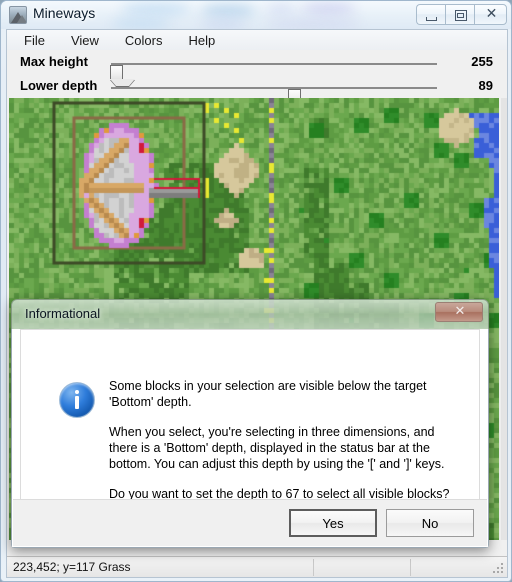  Describe the element at coordinates (504, 319) in the screenshot. I see `map-vertical-scrollbar` at that location.